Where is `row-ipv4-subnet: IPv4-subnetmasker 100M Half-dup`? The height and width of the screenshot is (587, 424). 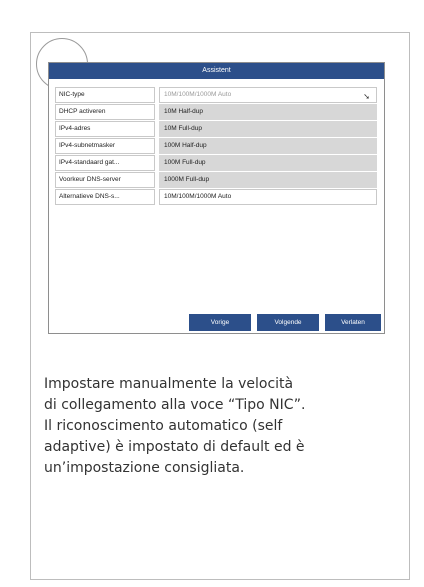
row-ipv4-subnet: IPv4-subnetmasker 100M Half-dup is located at coordinates (216, 146).